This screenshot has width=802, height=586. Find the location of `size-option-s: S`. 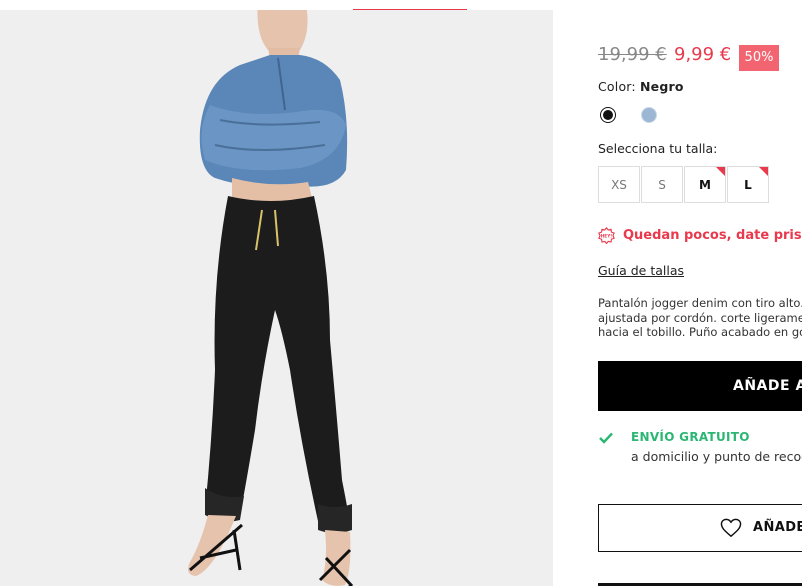

size-option-s: S is located at coordinates (662, 184).